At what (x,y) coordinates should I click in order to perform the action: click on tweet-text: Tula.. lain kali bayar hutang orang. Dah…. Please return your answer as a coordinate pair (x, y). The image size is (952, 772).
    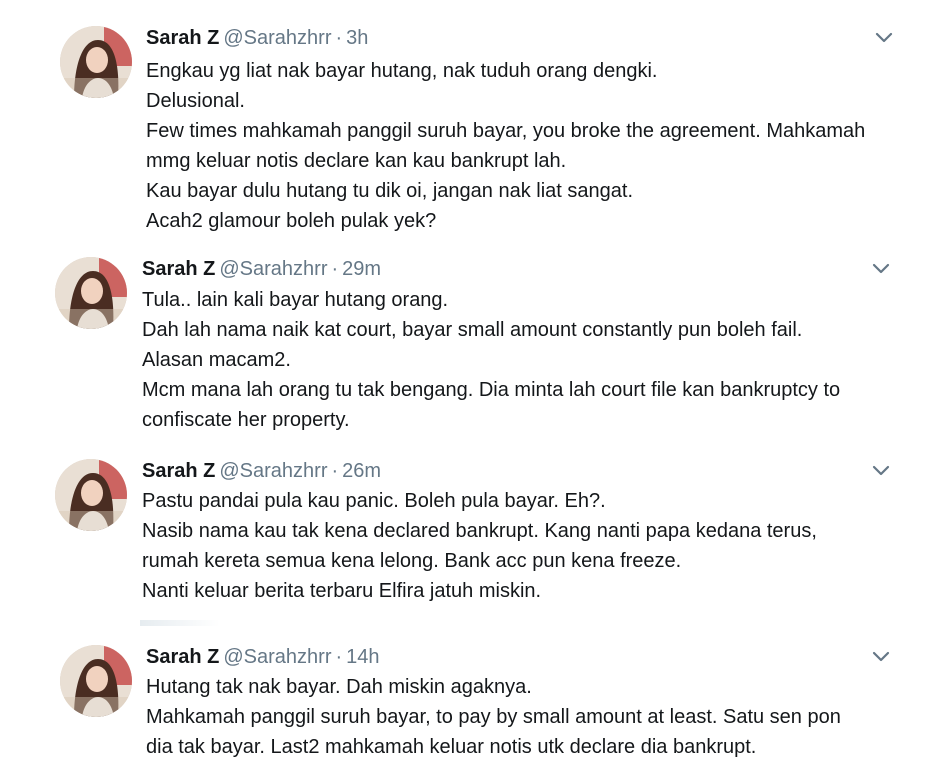
    Looking at the image, I should click on (491, 360).